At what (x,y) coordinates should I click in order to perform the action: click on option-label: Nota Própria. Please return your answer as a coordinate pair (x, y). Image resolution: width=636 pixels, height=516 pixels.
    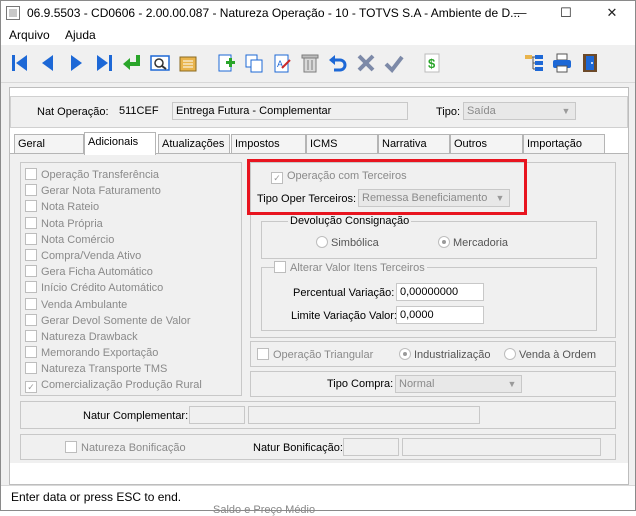
    Looking at the image, I should click on (72, 223).